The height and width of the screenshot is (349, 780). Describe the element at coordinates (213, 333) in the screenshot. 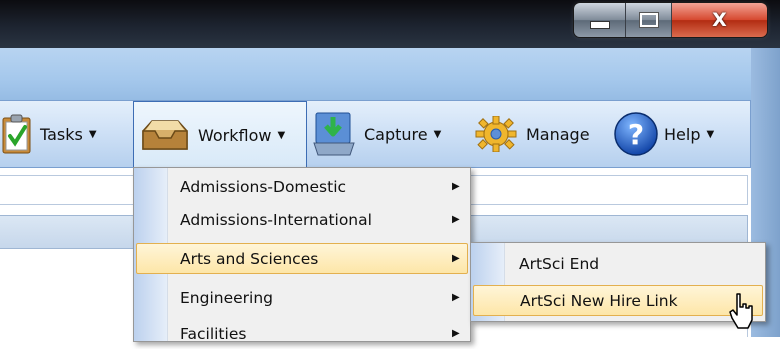

I see `menu-item-label: Facilities` at that location.